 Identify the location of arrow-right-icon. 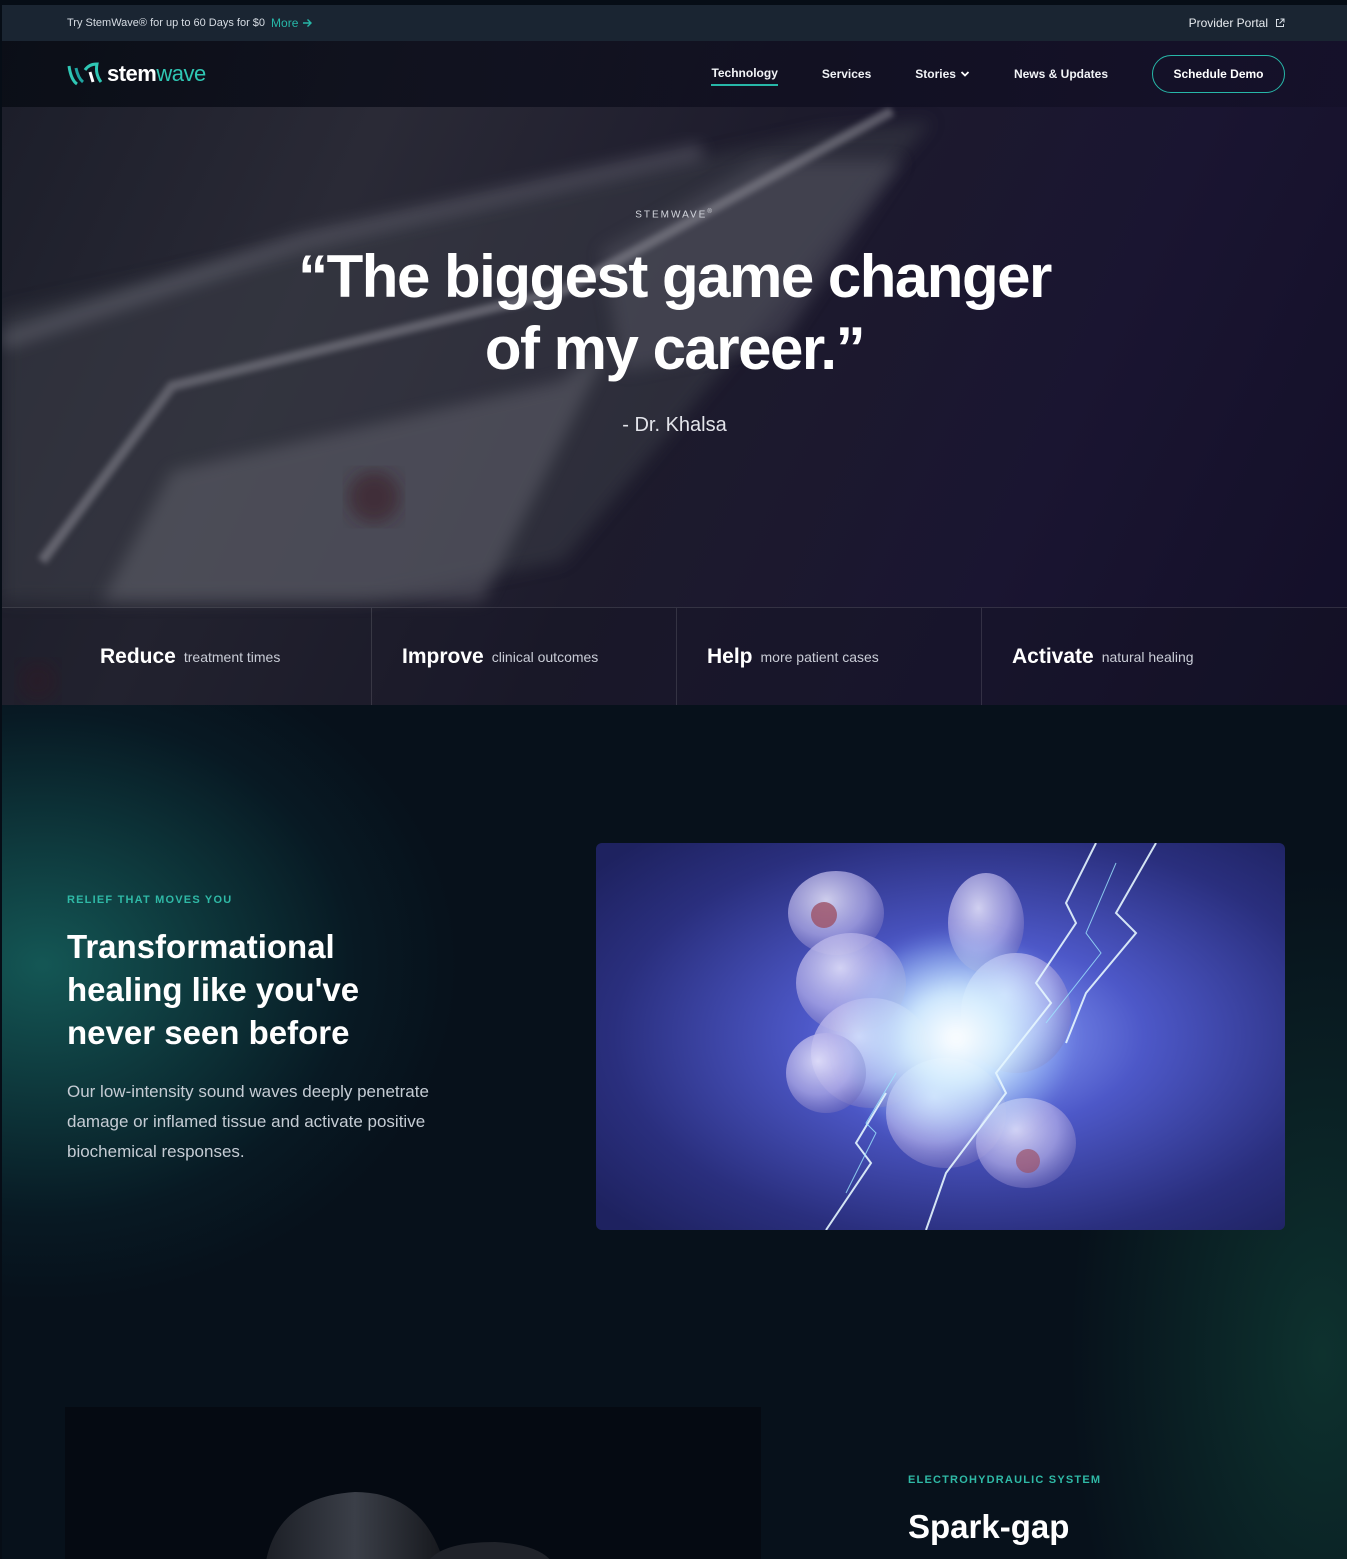
(308, 23).